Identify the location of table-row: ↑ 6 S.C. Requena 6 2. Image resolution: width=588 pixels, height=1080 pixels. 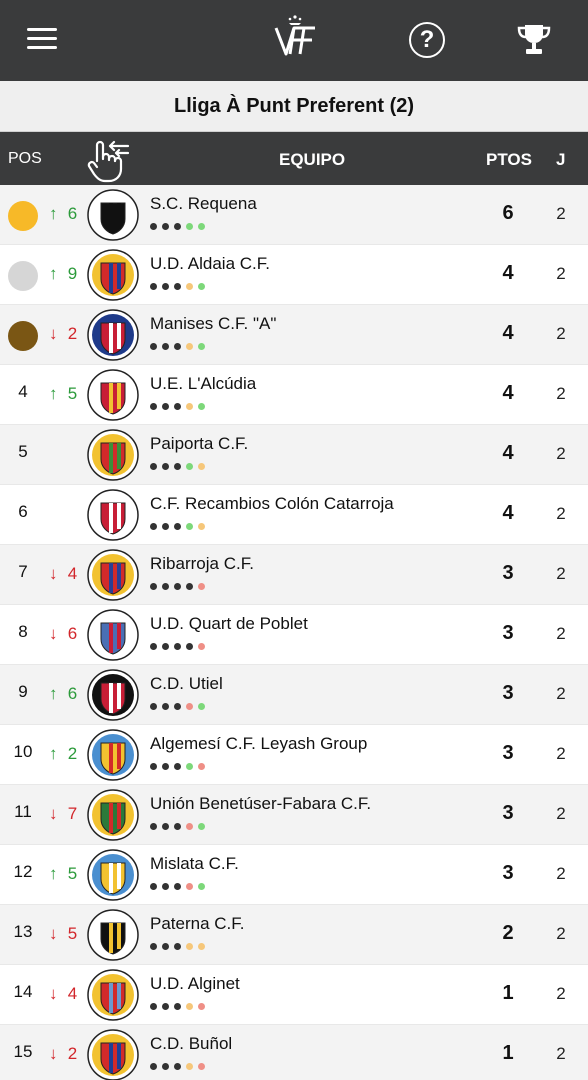
(294, 215).